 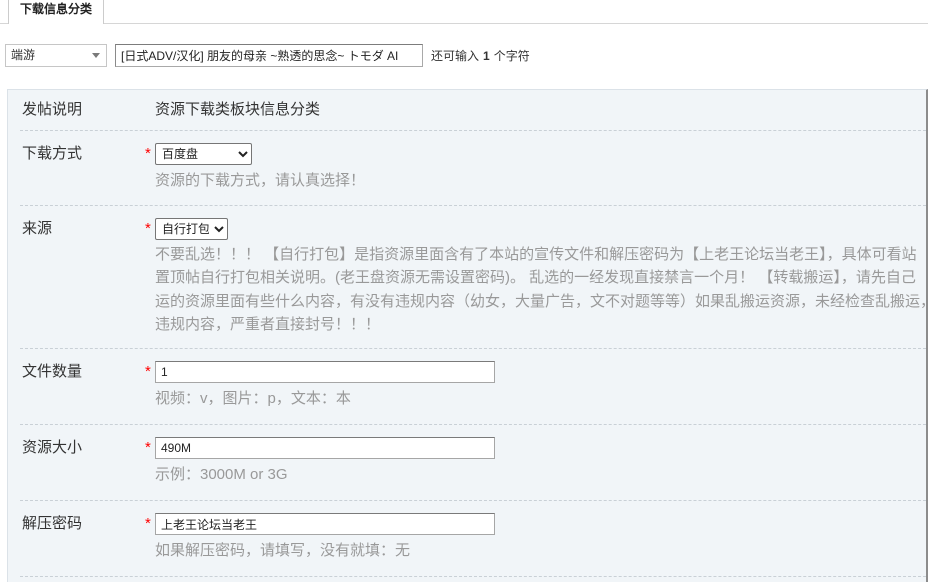 What do you see at coordinates (56, 12) in the screenshot?
I see `tab-download-info-category: 下载信息分类` at bounding box center [56, 12].